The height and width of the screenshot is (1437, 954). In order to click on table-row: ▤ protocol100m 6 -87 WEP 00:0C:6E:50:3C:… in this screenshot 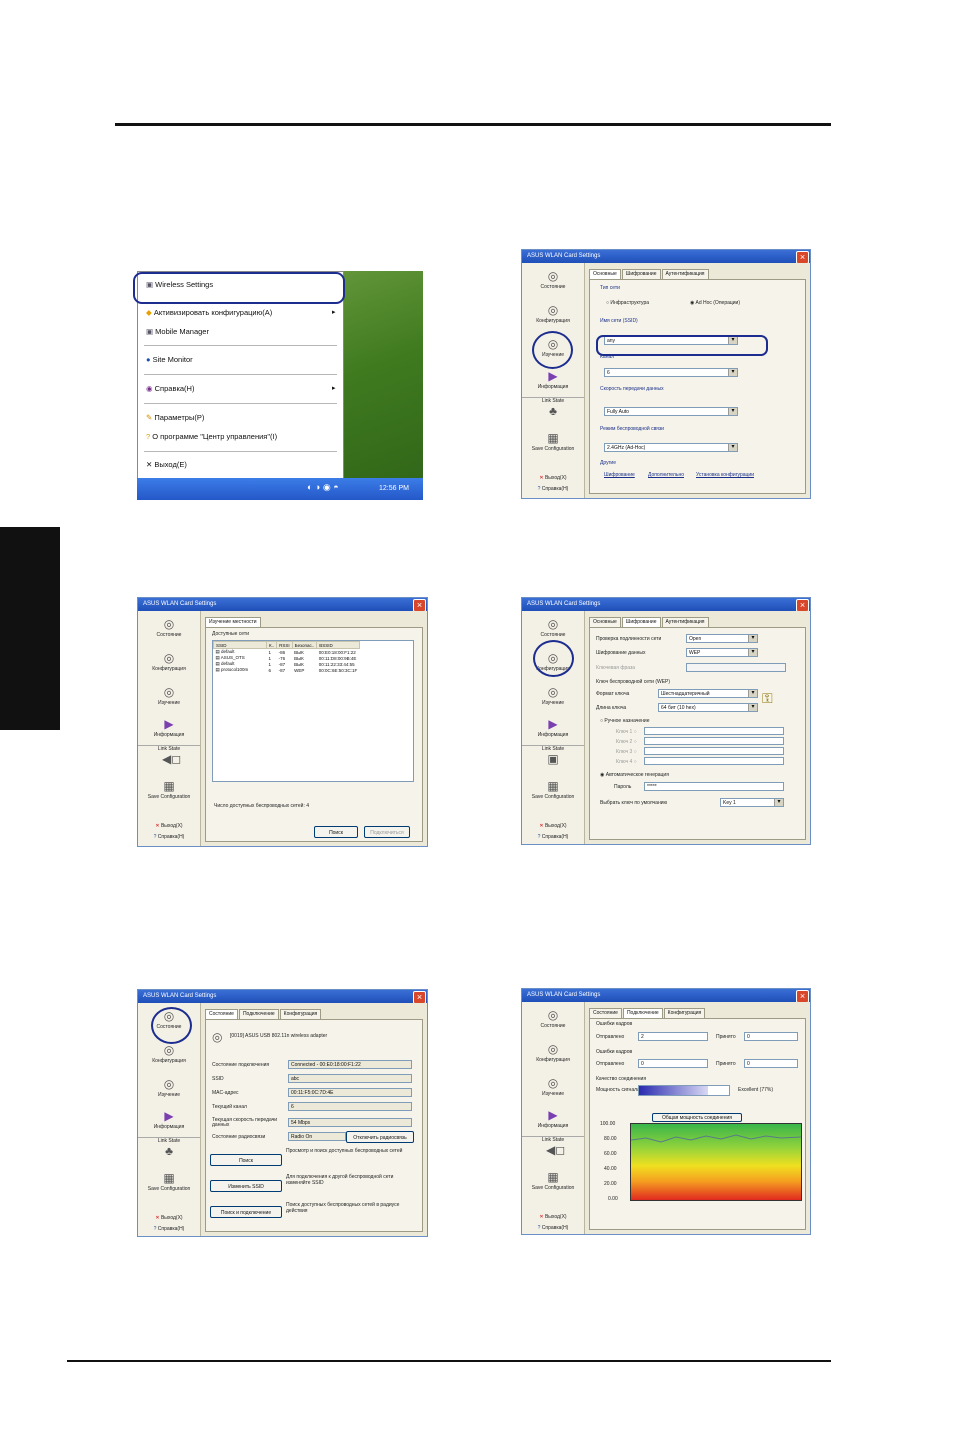, I will do `click(287, 670)`.